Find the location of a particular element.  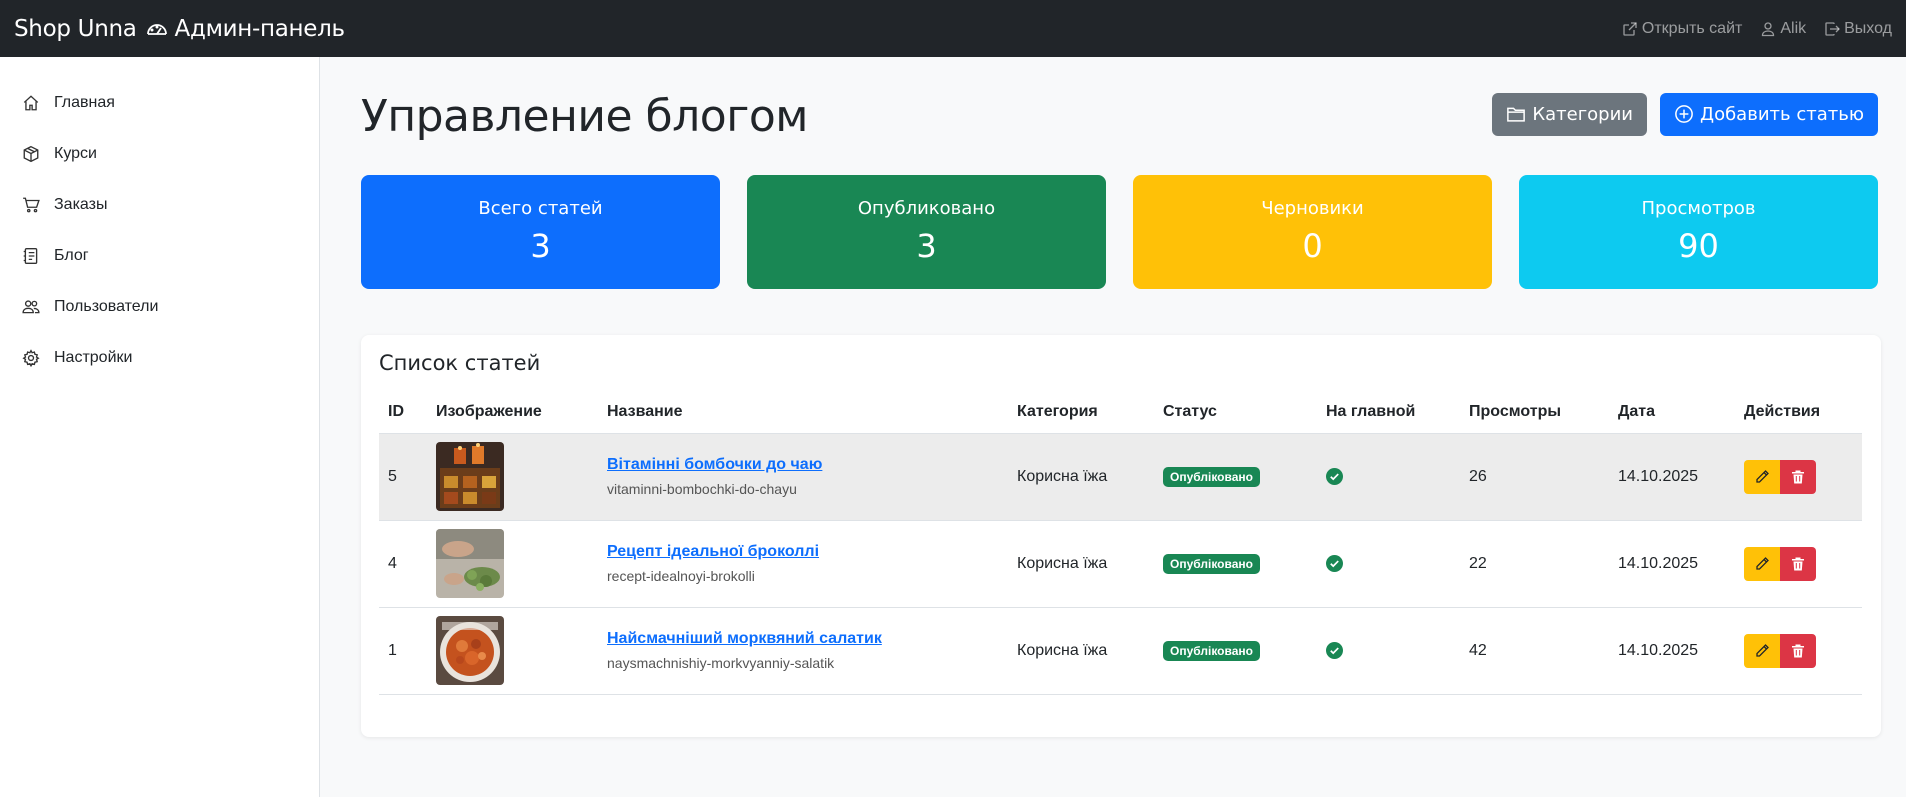

brand-subtitle: Админ-панель is located at coordinates (260, 28).